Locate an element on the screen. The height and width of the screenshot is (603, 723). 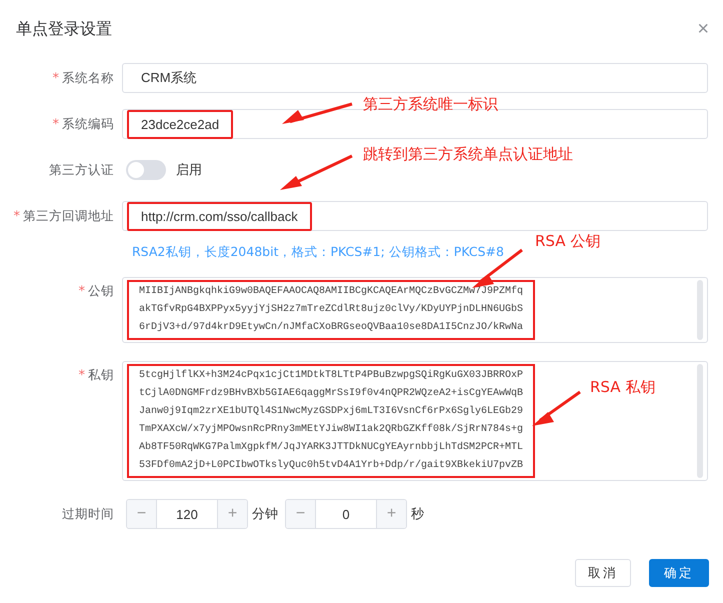
format-hint: RSA2私钥，长度2048bit，格式：PKCS#1; 公钥格式：PKCS#8 is located at coordinates (318, 252).